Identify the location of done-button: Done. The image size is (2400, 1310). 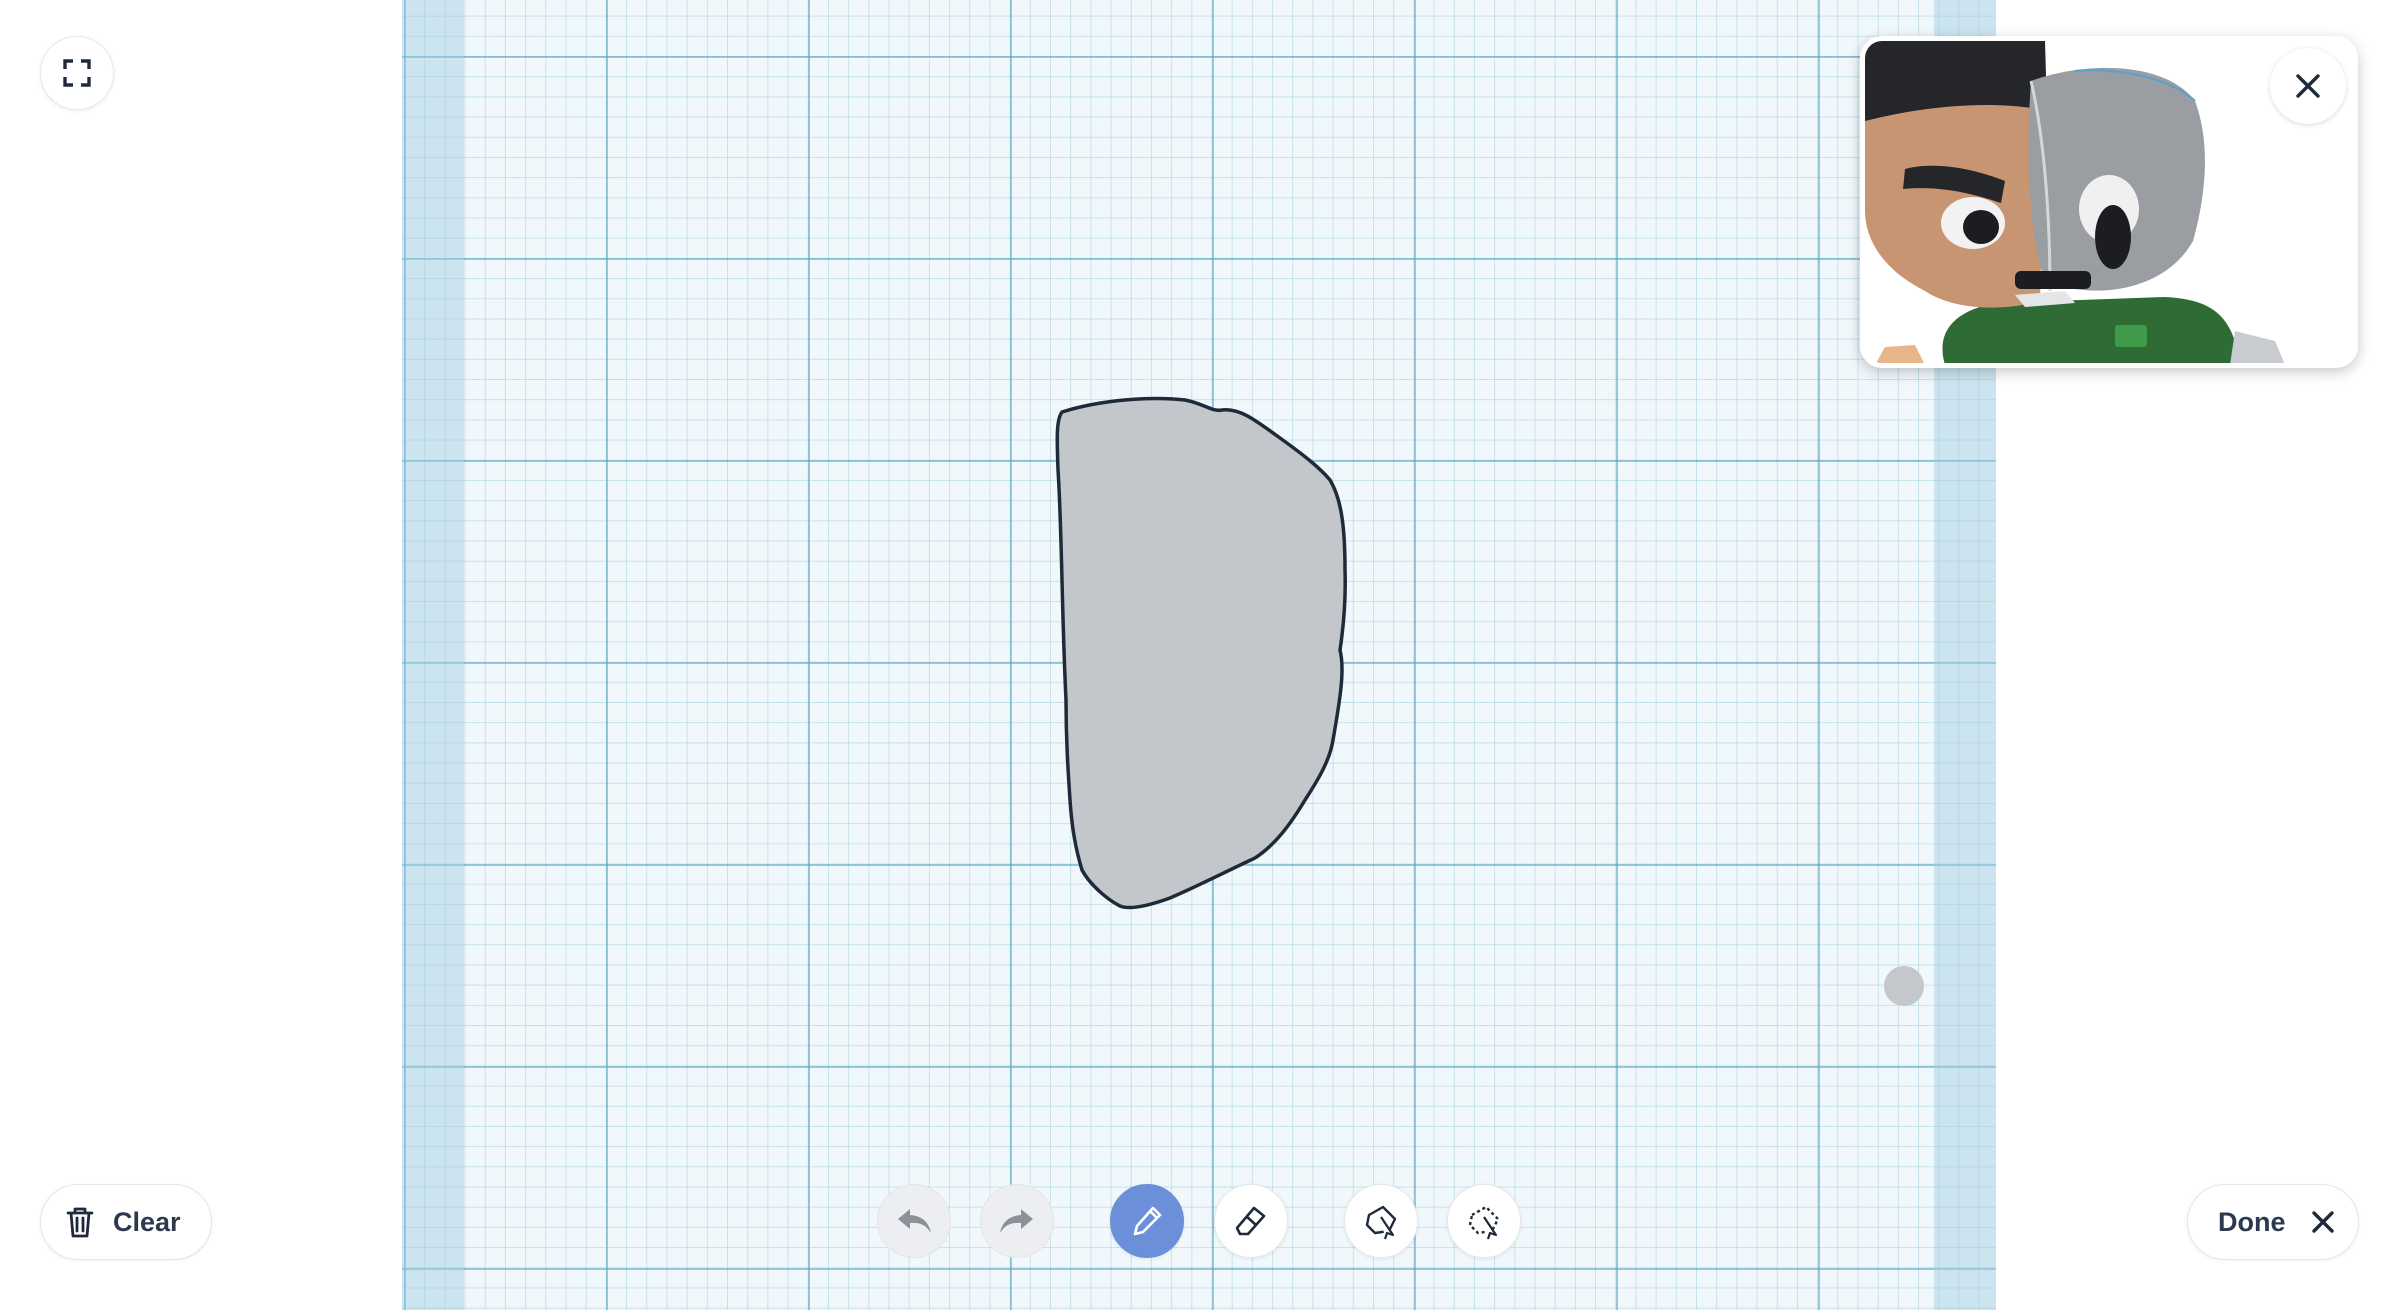
(2273, 1222).